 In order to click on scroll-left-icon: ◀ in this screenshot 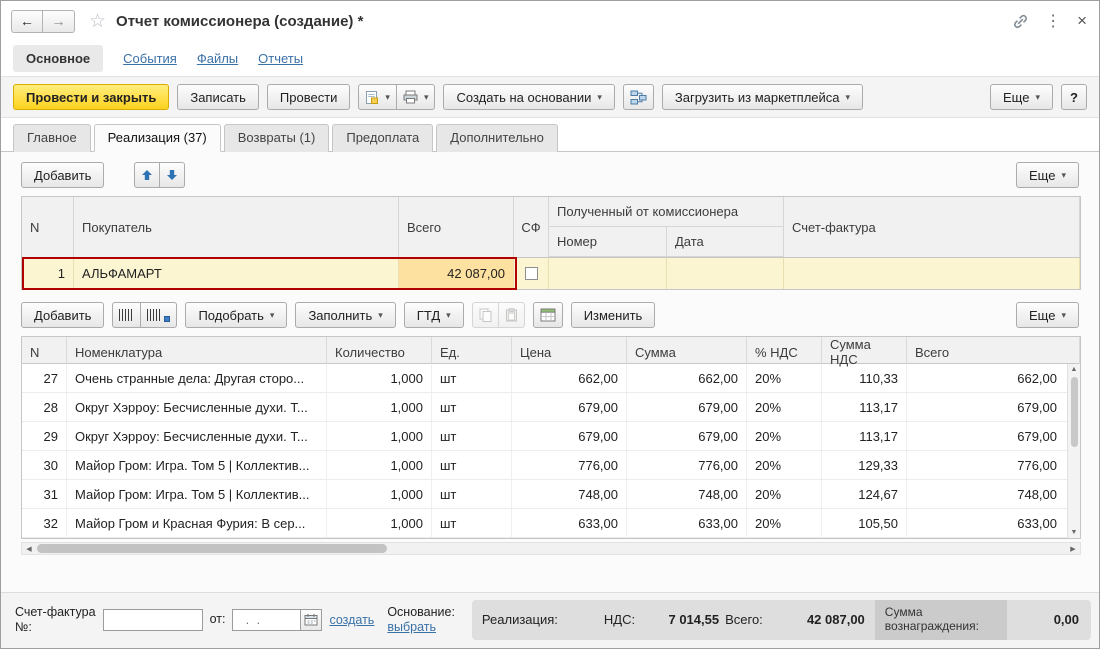, I will do `click(29, 549)`.